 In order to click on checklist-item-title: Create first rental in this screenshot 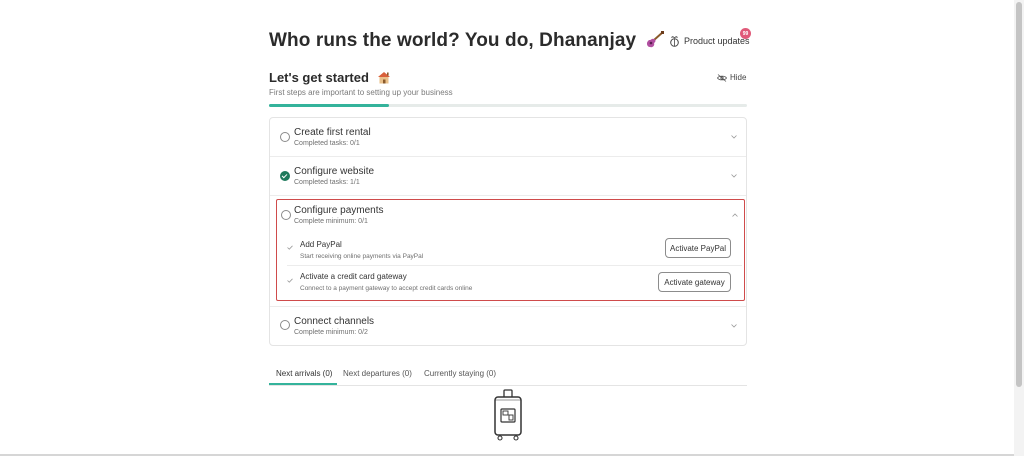, I will do `click(332, 132)`.